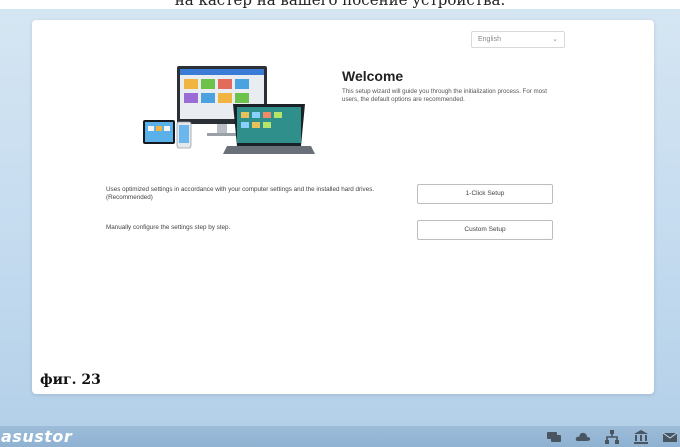  What do you see at coordinates (554, 437) in the screenshot?
I see `chat-icon` at bounding box center [554, 437].